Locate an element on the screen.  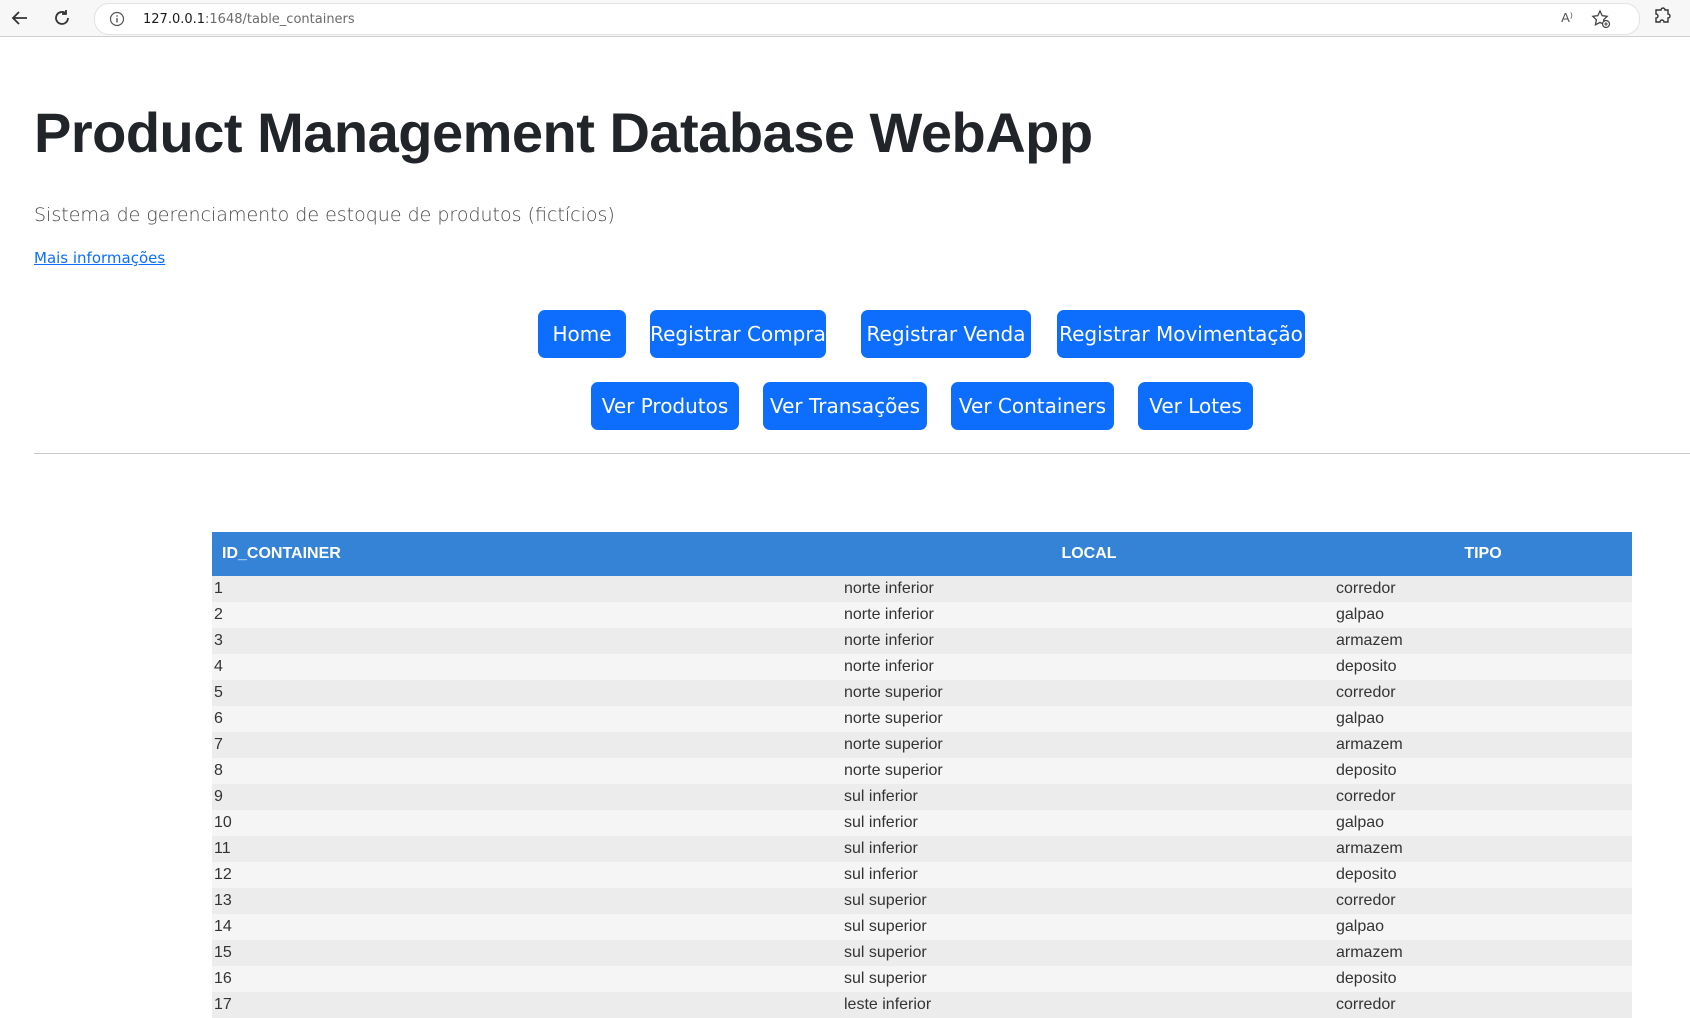
table-row: 10 sul inferior galpao is located at coordinates (922, 823).